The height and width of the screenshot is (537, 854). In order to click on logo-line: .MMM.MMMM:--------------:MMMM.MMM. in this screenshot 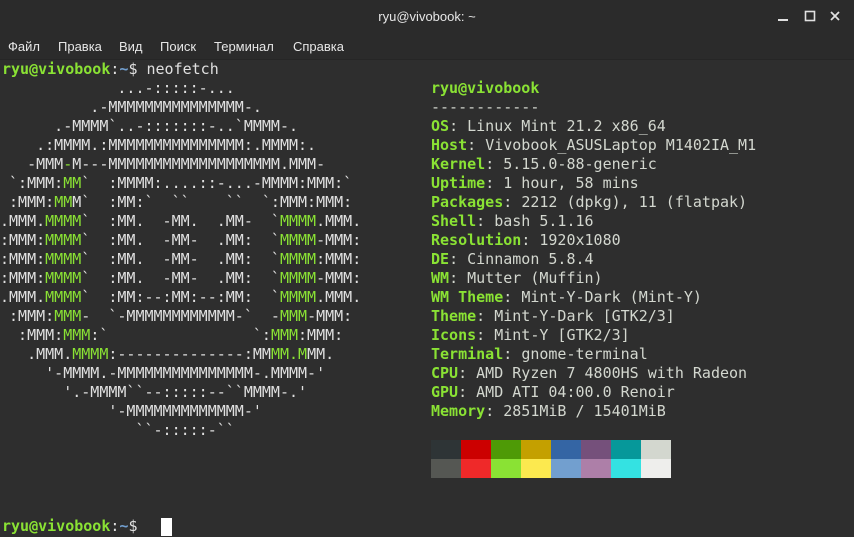, I will do `click(167, 354)`.